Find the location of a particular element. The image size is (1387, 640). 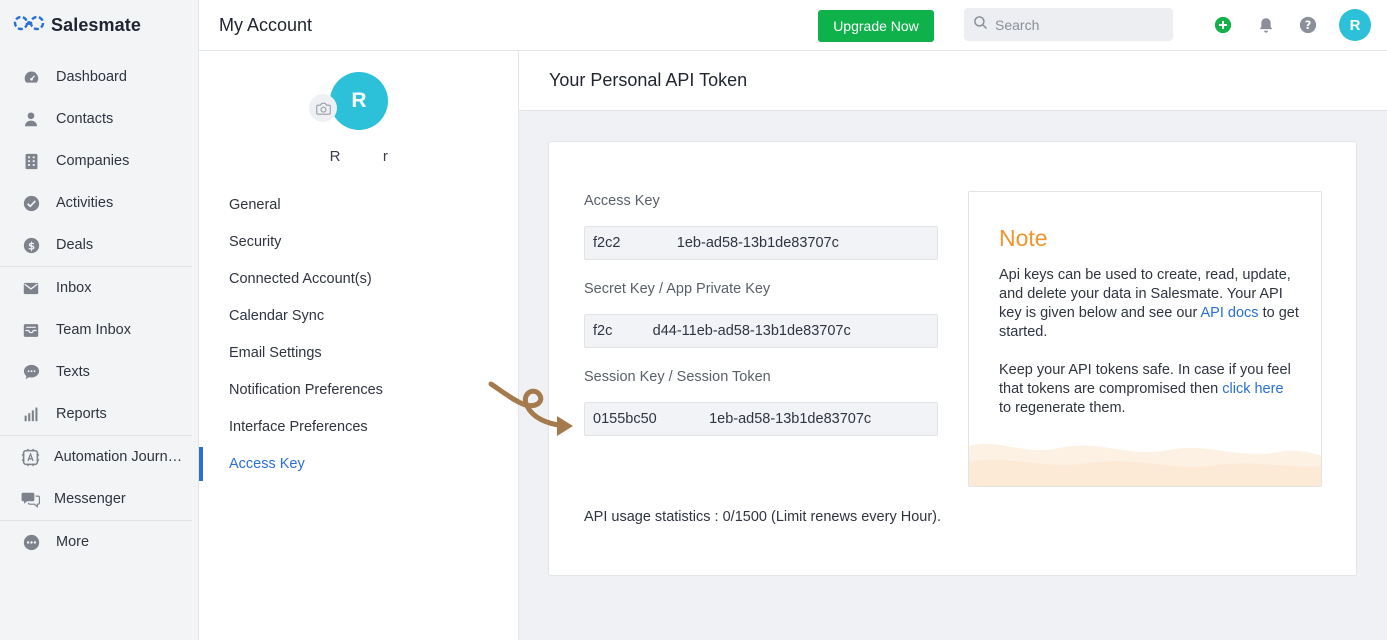

page-title: My Account is located at coordinates (266, 25).